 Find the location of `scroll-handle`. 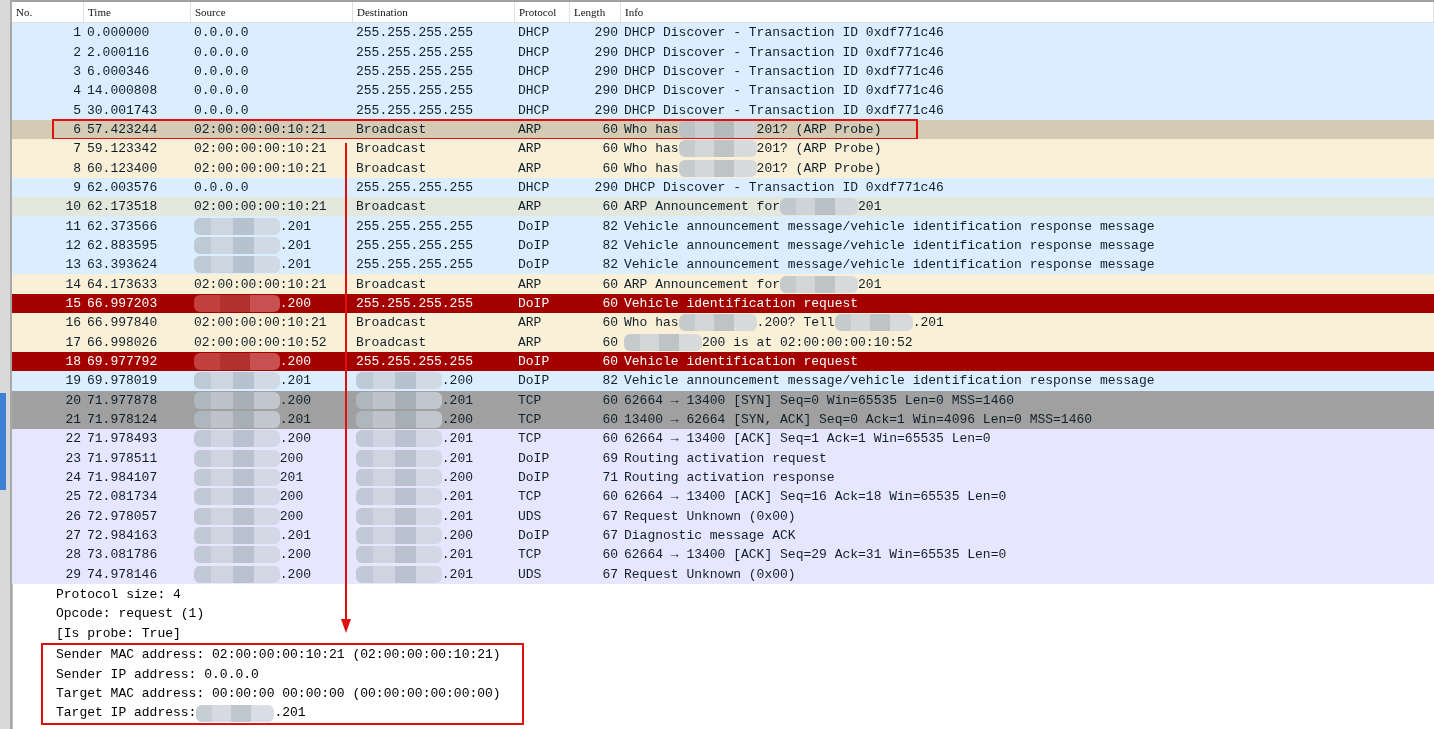

scroll-handle is located at coordinates (3, 441).